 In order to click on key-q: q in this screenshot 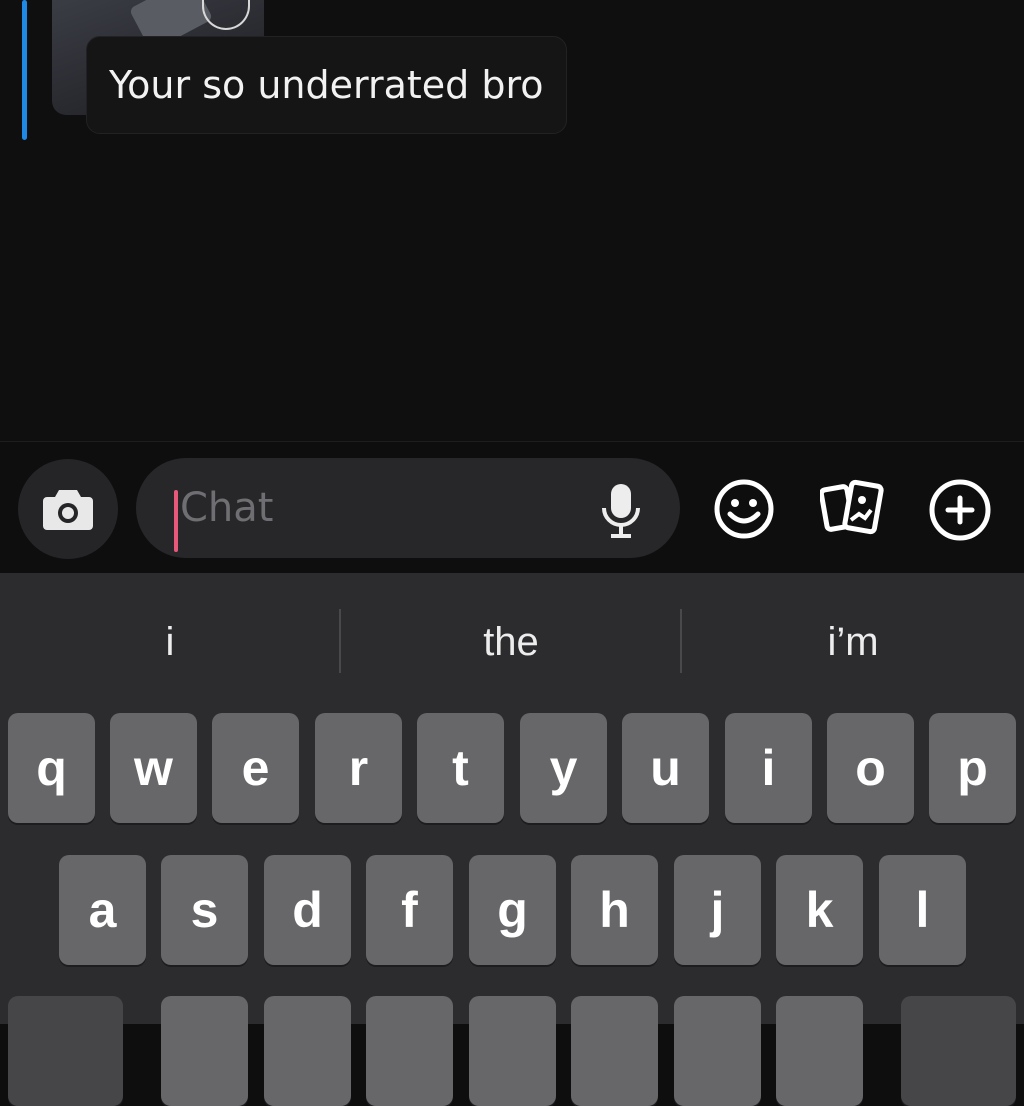, I will do `click(51, 768)`.